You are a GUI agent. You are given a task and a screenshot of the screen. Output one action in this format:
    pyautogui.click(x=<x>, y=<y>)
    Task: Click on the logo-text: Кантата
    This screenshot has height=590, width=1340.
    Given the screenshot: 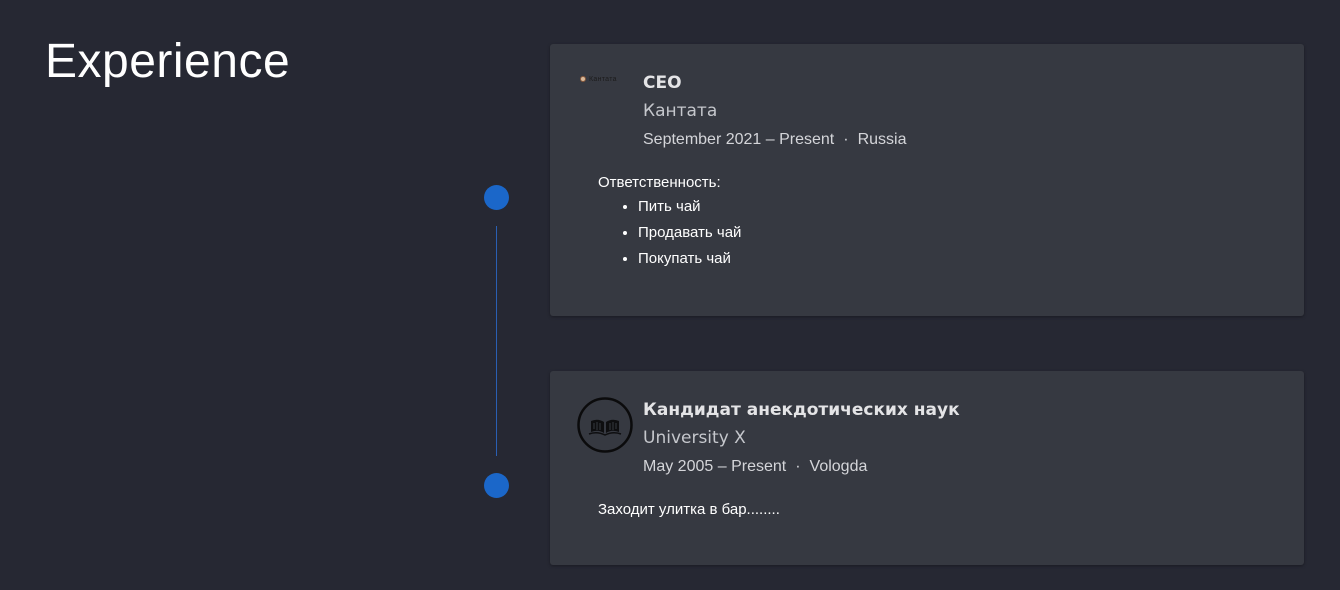 What is the action you would take?
    pyautogui.click(x=603, y=79)
    